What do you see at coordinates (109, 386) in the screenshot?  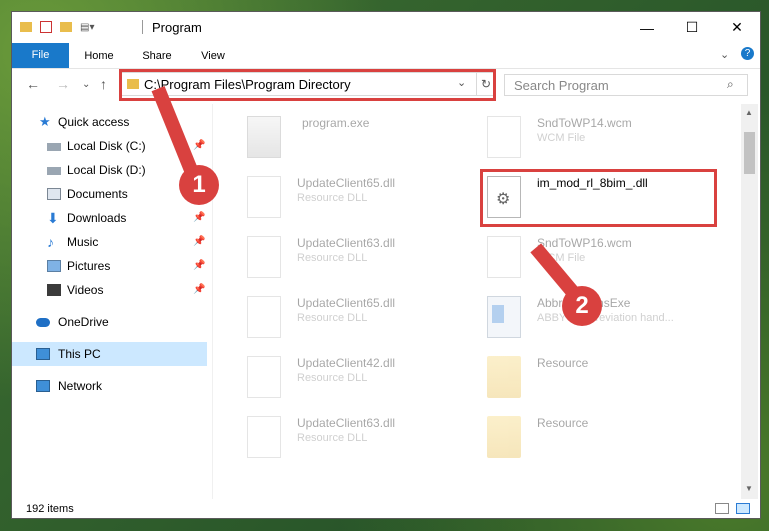 I see `sidebar-item-network: Network` at bounding box center [109, 386].